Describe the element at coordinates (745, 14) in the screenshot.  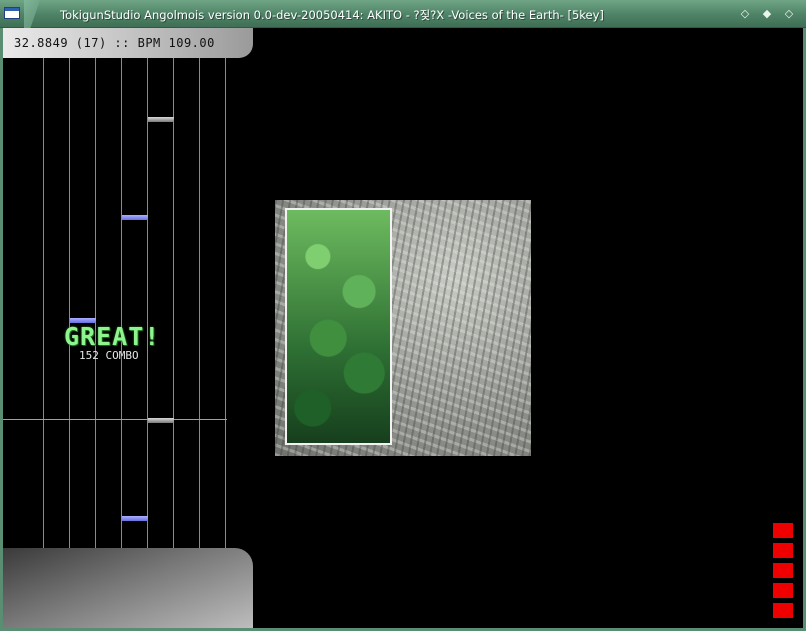
I see `minimize-button: ◇` at that location.